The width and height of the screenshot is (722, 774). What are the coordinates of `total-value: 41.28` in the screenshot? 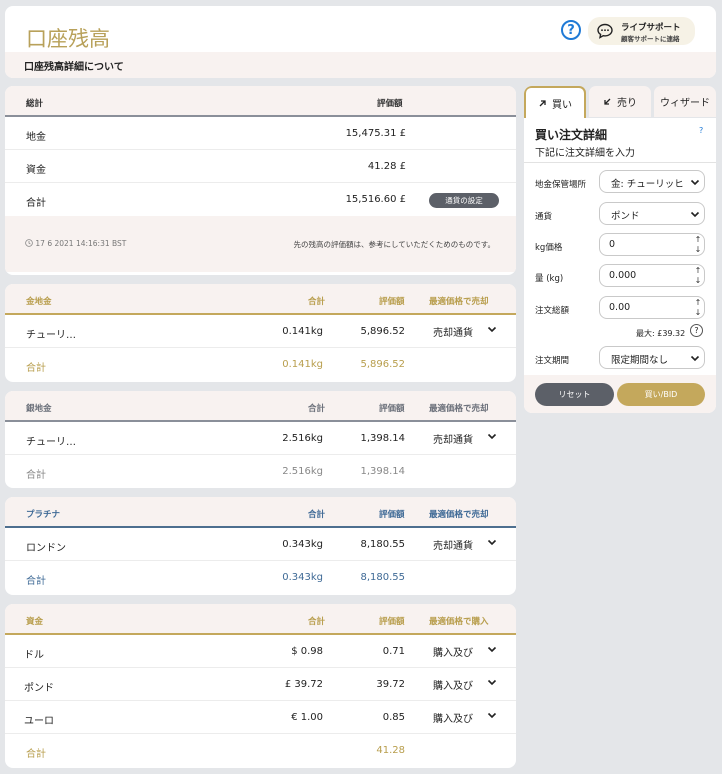 It's located at (390, 750).